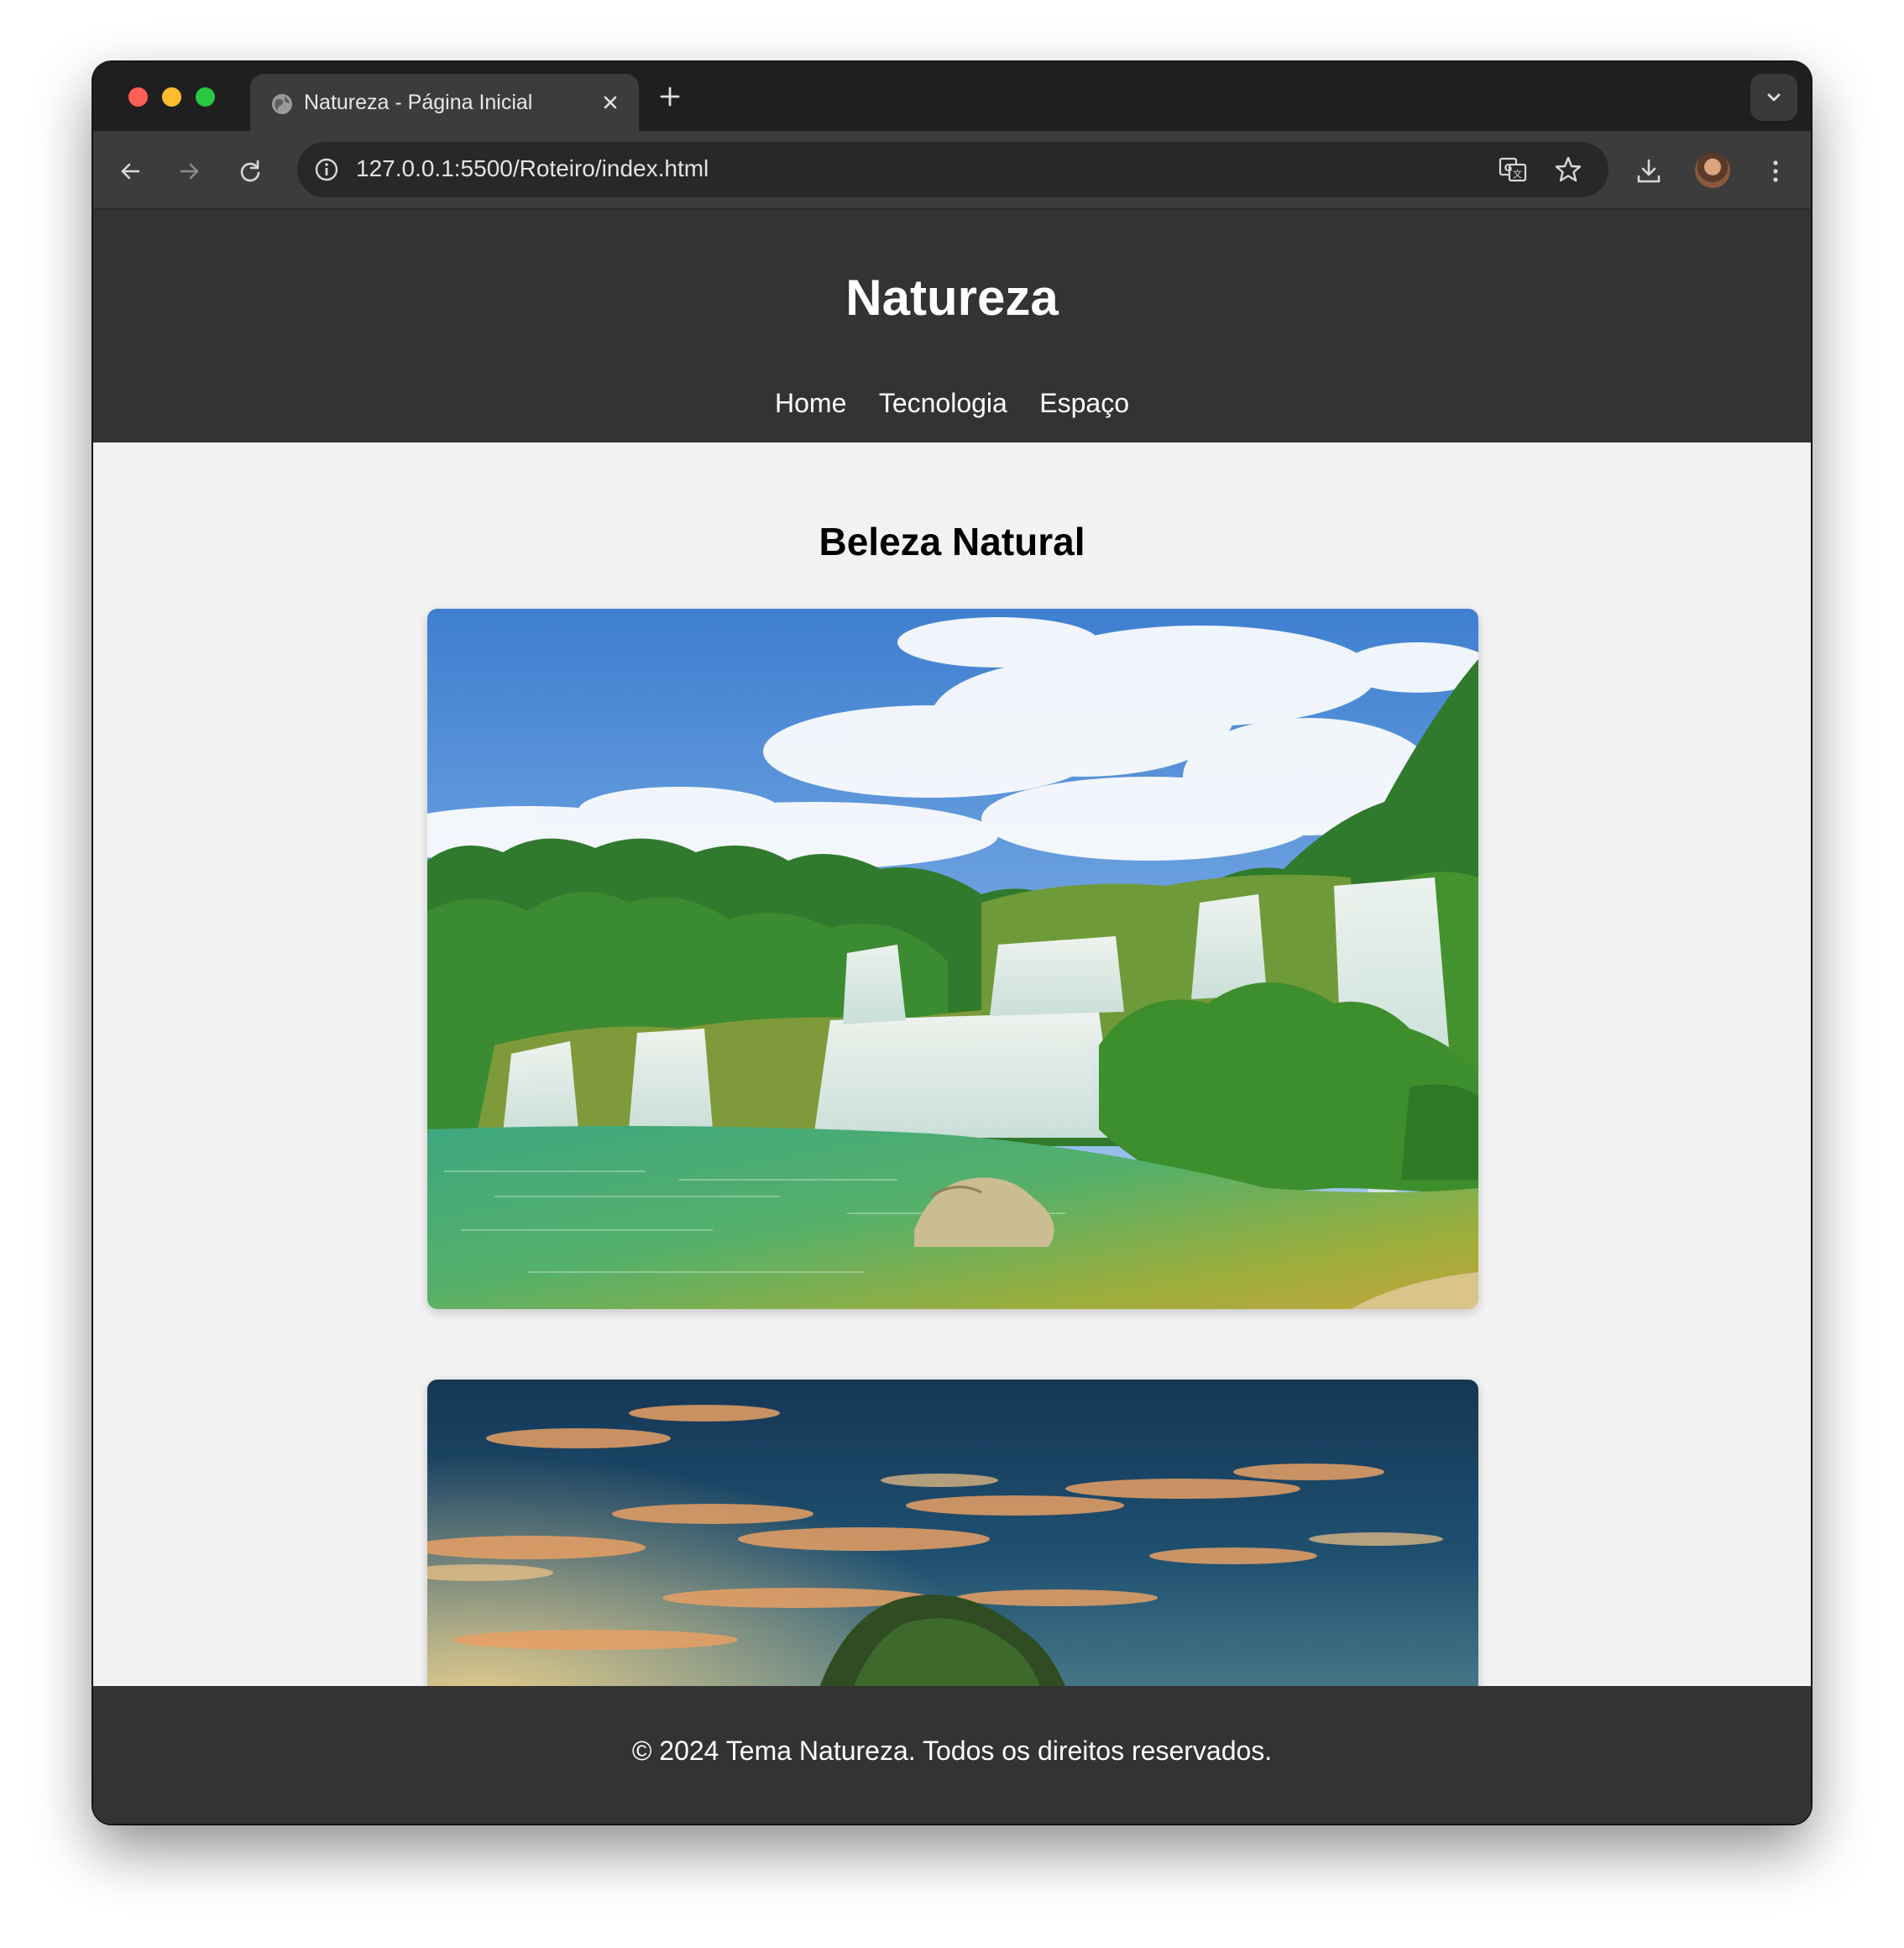 This screenshot has height=1948, width=1904. I want to click on more-menu-icon, so click(1775, 171).